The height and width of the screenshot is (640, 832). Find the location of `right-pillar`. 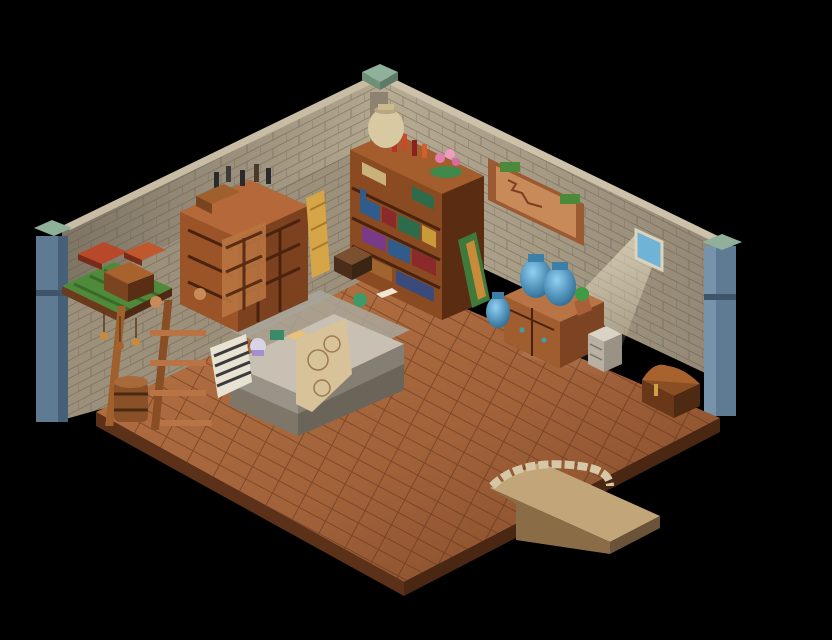

right-pillar is located at coordinates (722, 325).